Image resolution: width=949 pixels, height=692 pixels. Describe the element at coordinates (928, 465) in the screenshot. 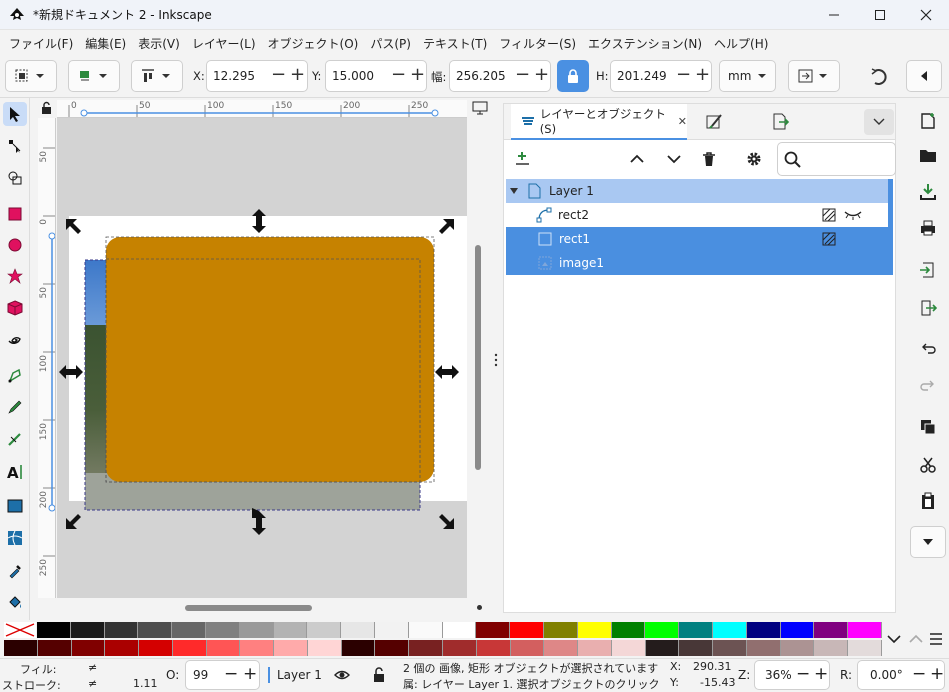

I see `cut-button` at that location.